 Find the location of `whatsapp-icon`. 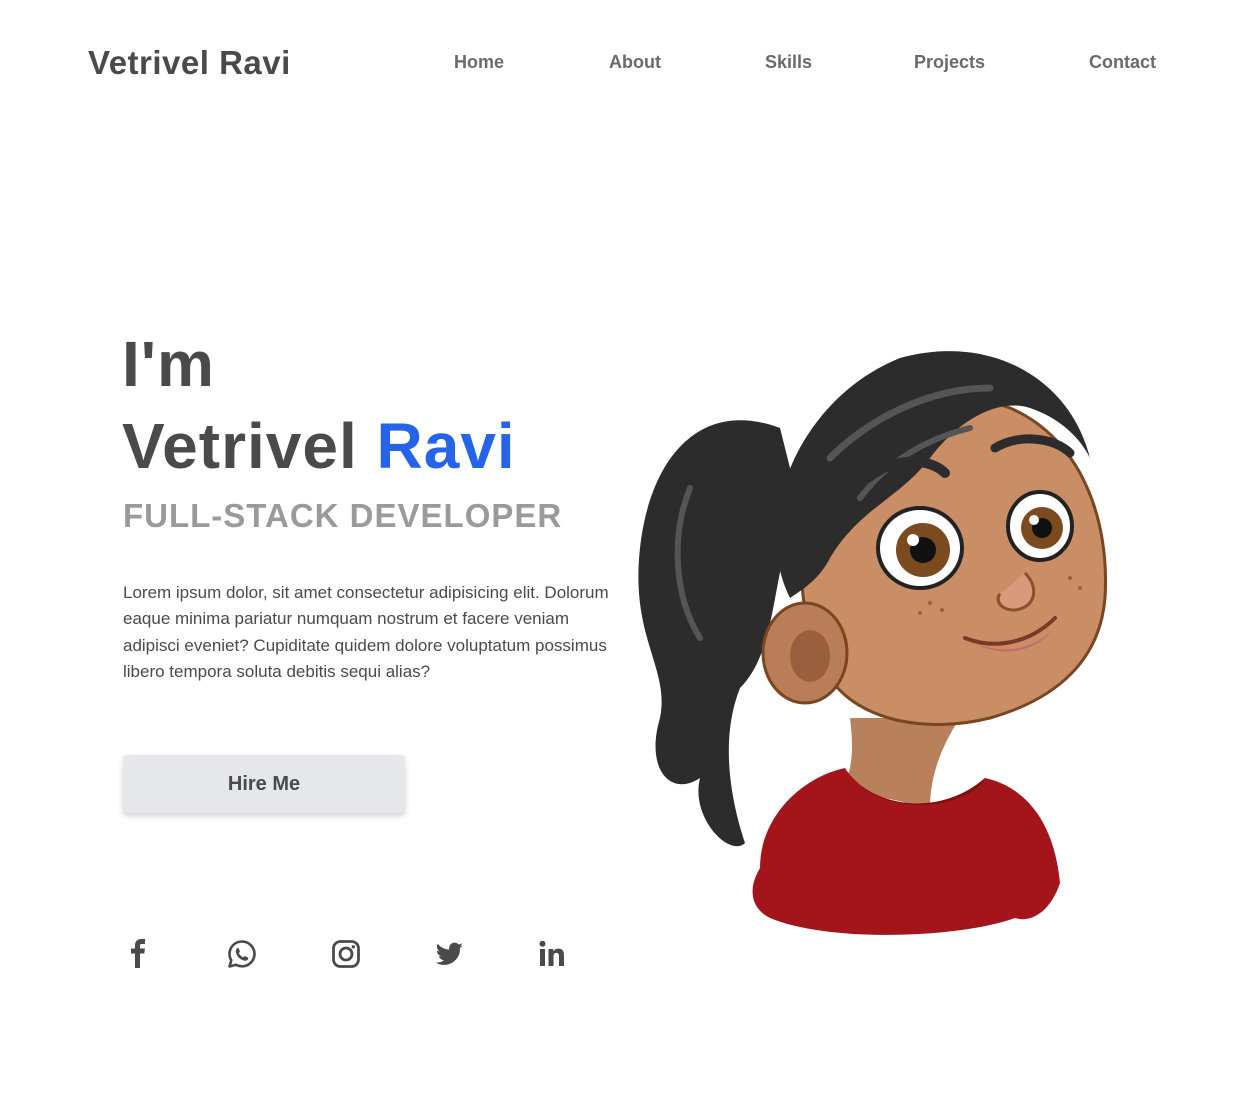

whatsapp-icon is located at coordinates (242, 954).